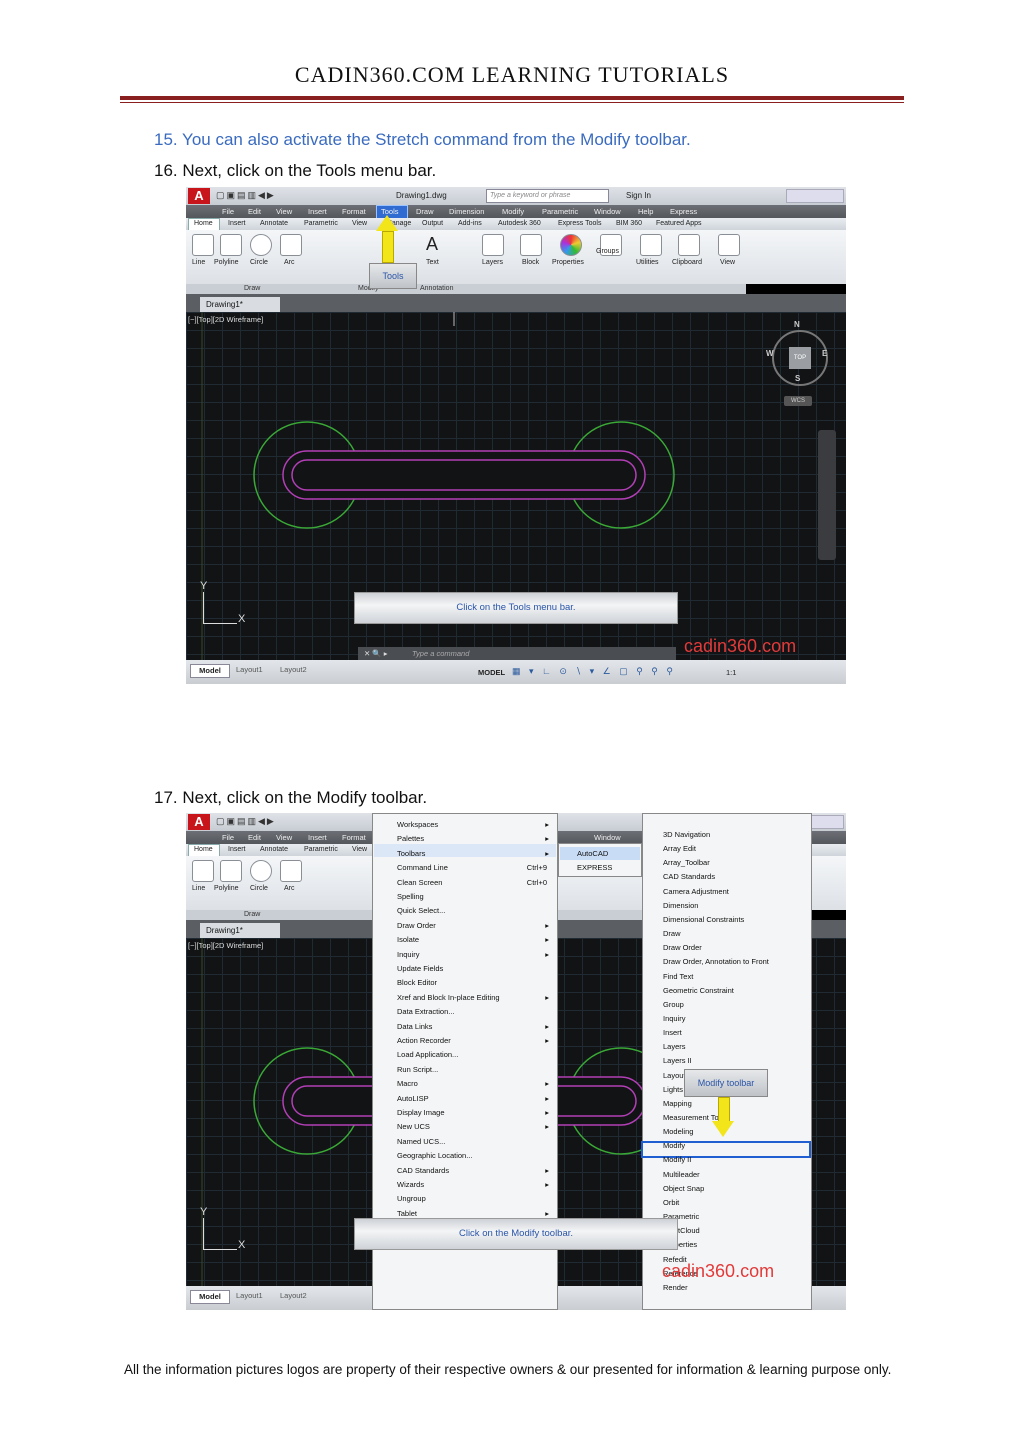 The image size is (1024, 1449). Describe the element at coordinates (594, 867) in the screenshot. I see `submenu-express: EXPRESS` at that location.